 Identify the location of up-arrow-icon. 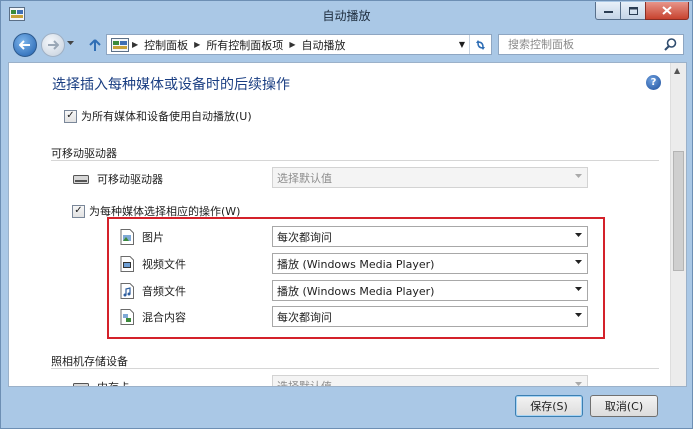
(95, 44).